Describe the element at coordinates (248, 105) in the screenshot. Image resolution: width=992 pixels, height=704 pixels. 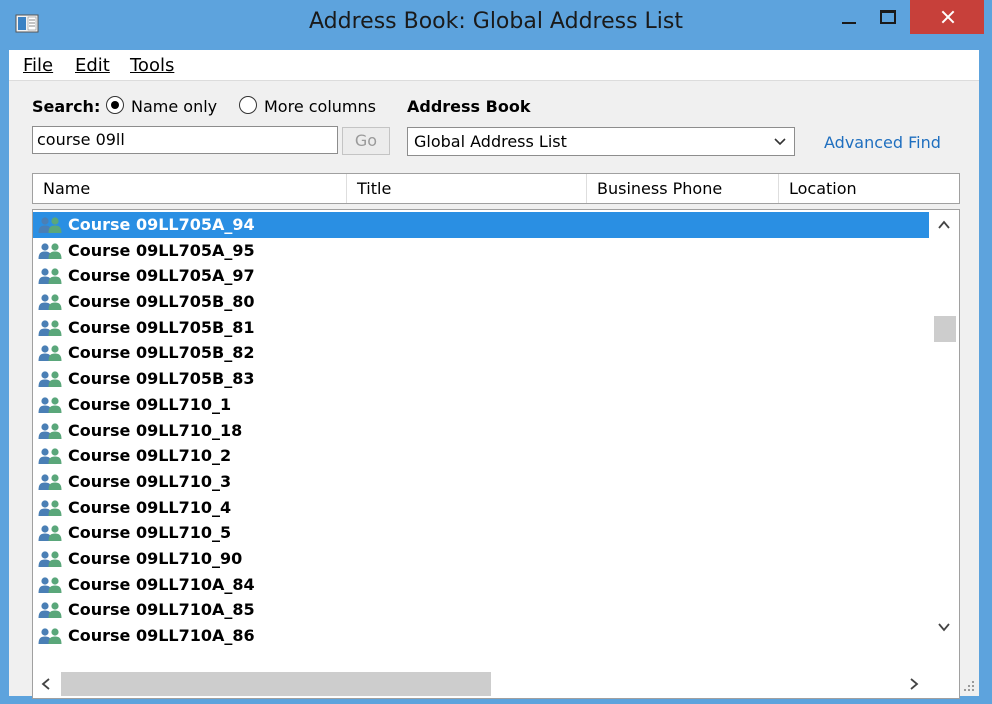
I see `more-columns-radio` at that location.